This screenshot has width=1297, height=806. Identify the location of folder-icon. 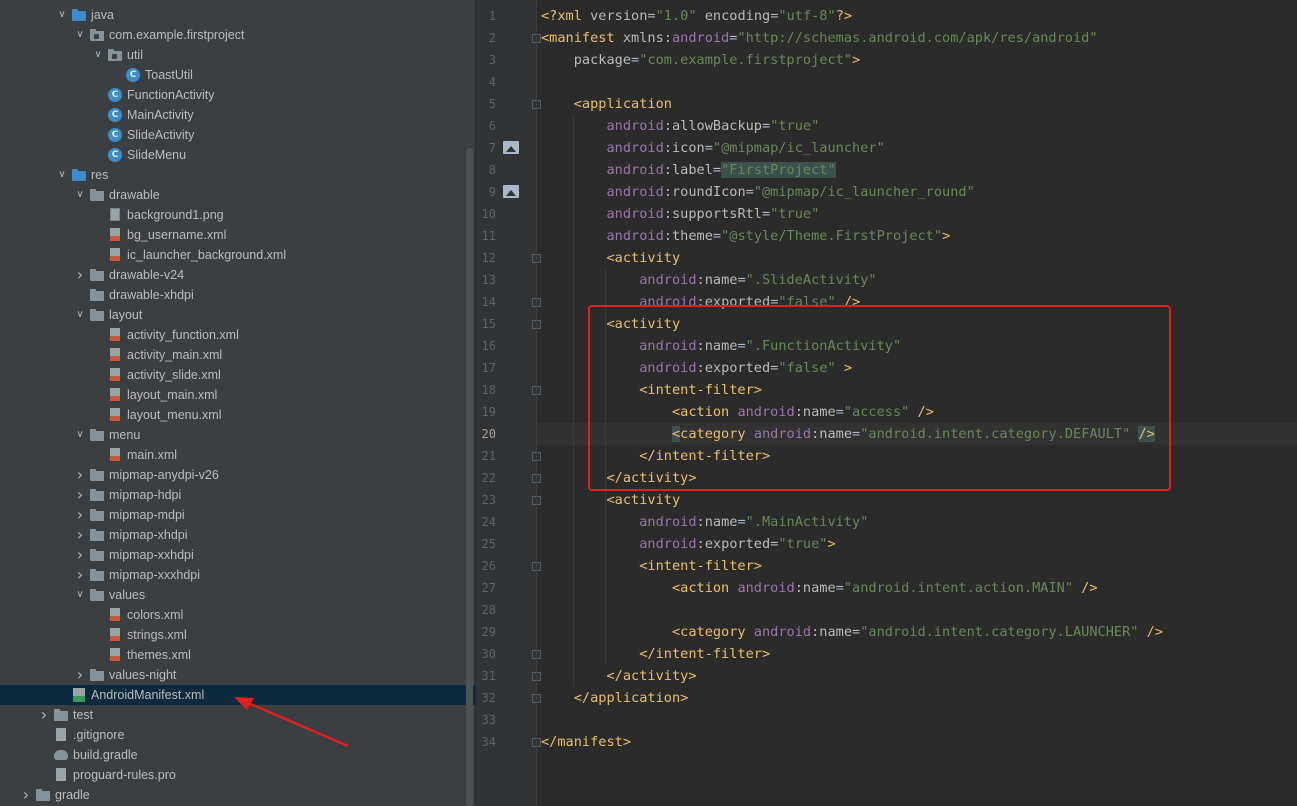
(97, 575).